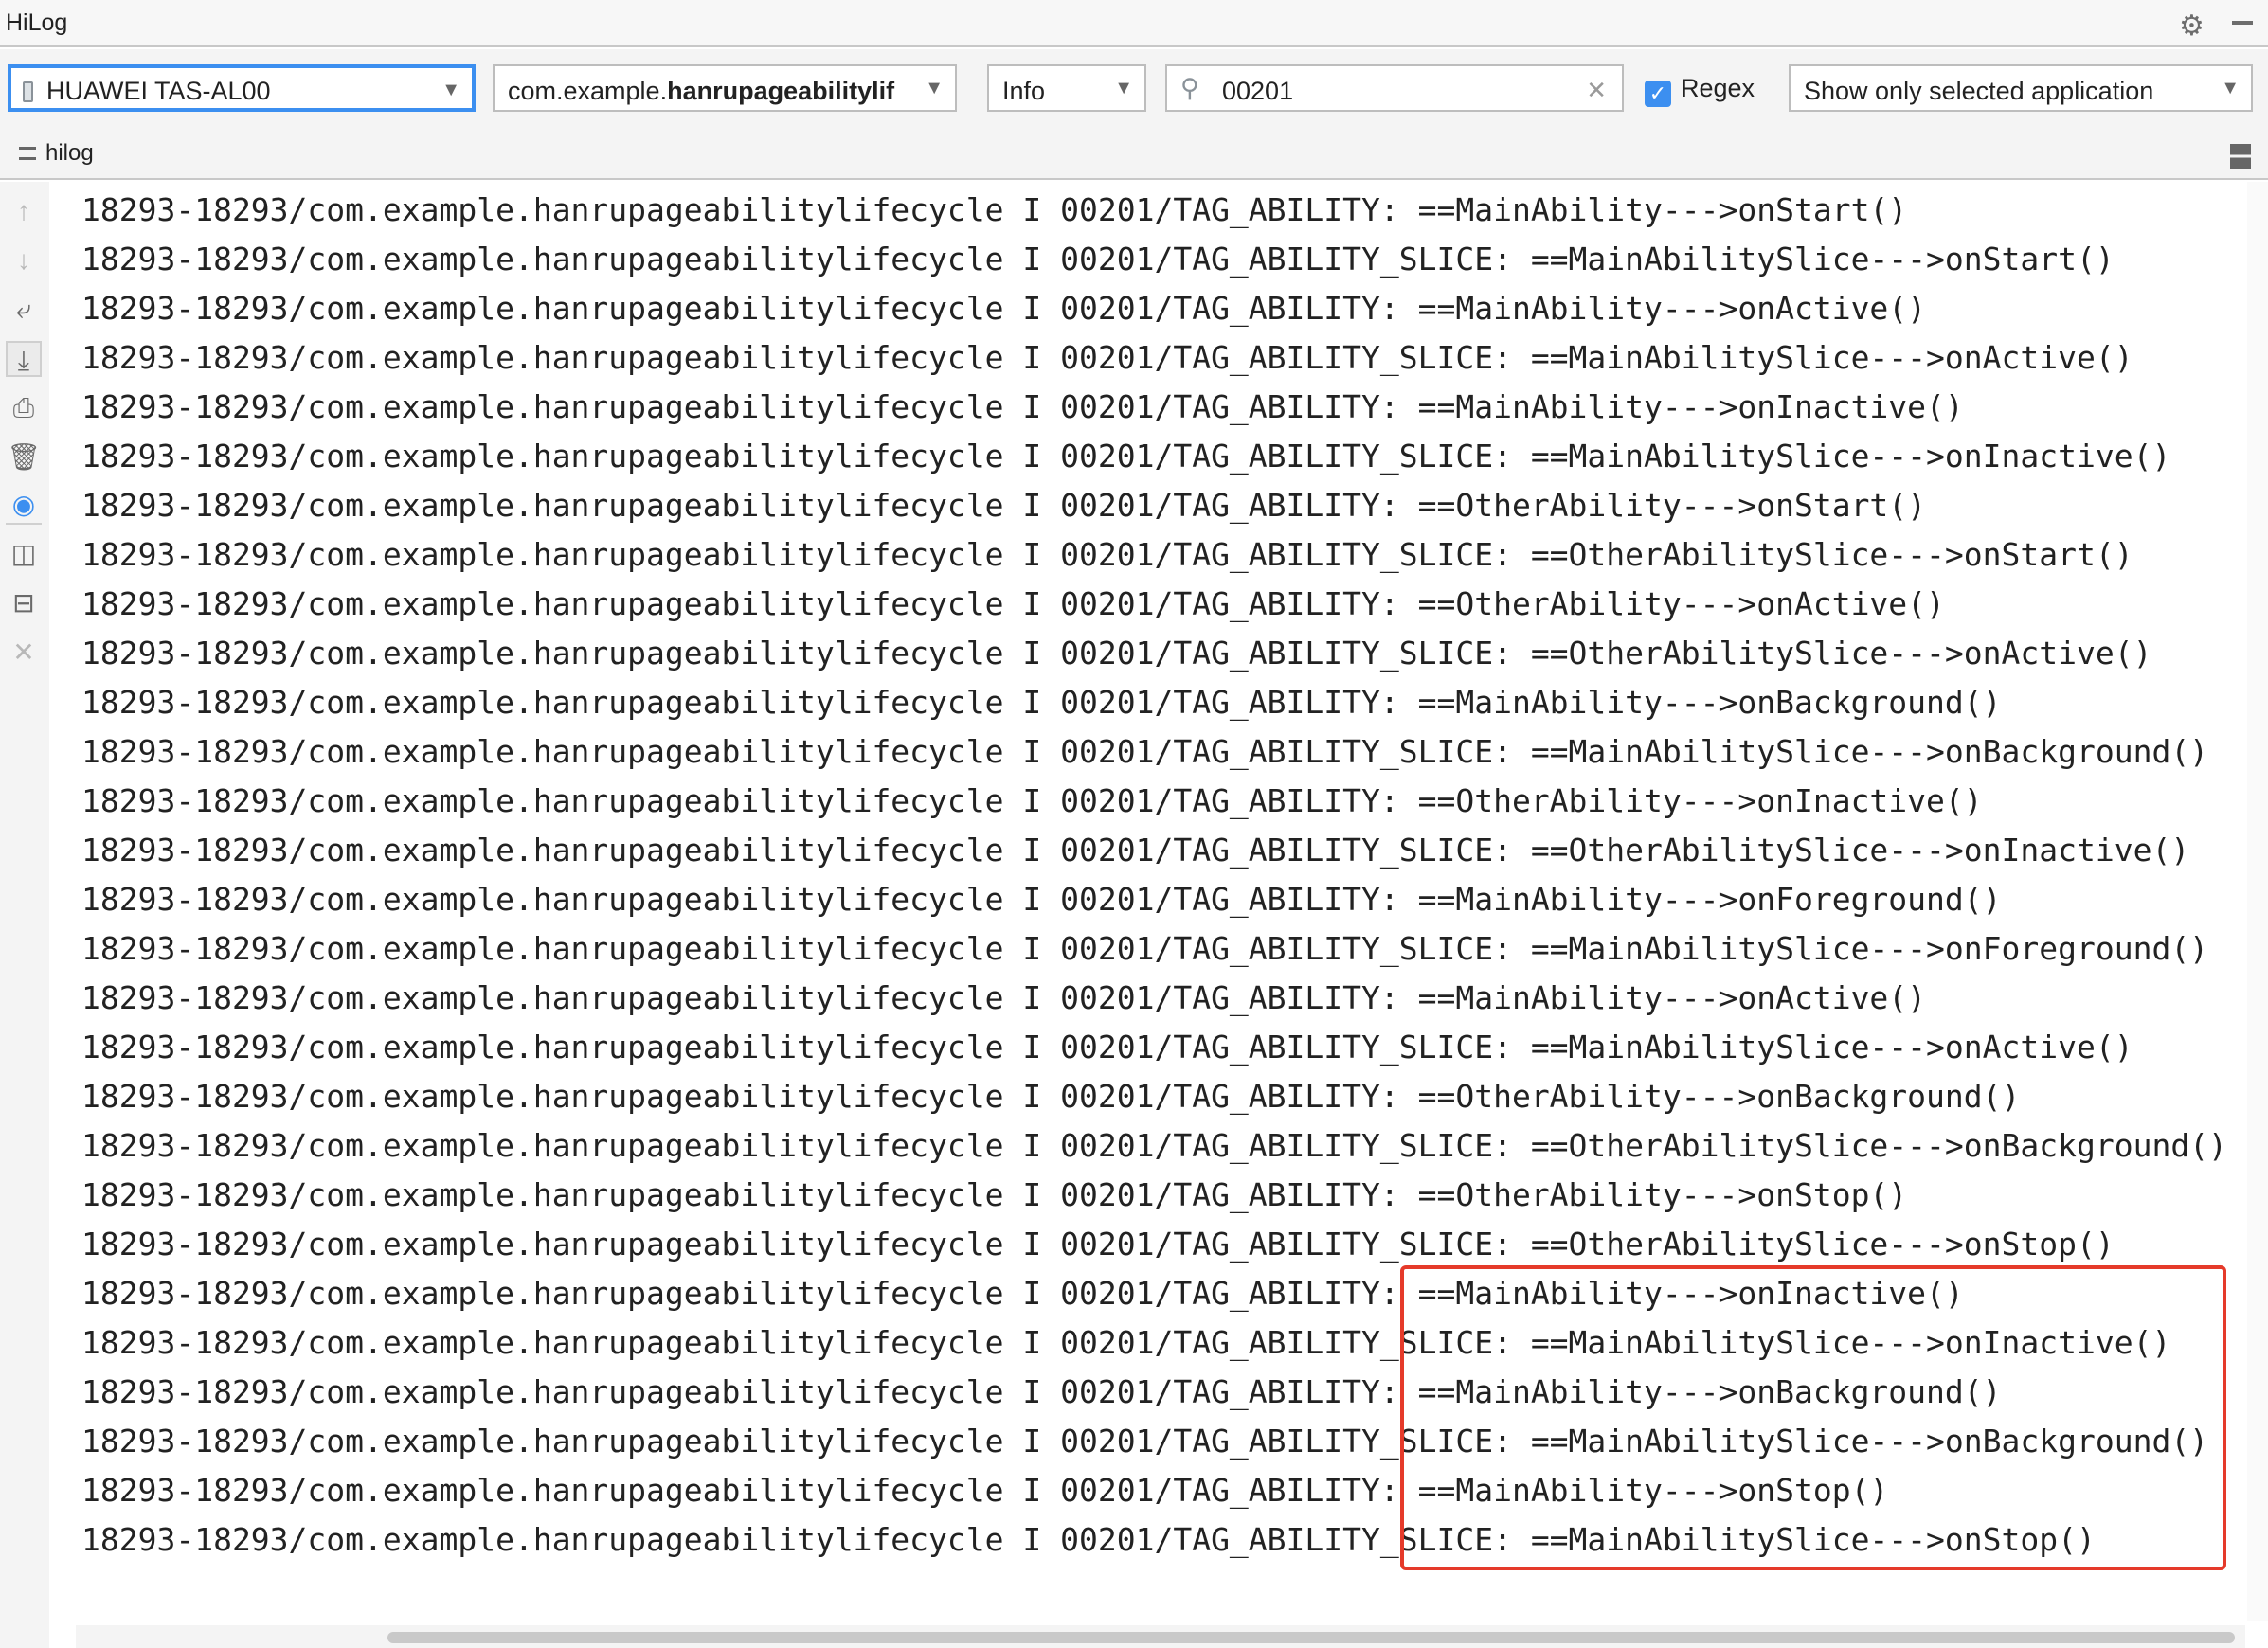 This screenshot has height=1648, width=2268. What do you see at coordinates (24, 408) in the screenshot?
I see `print-icon: ⎙` at bounding box center [24, 408].